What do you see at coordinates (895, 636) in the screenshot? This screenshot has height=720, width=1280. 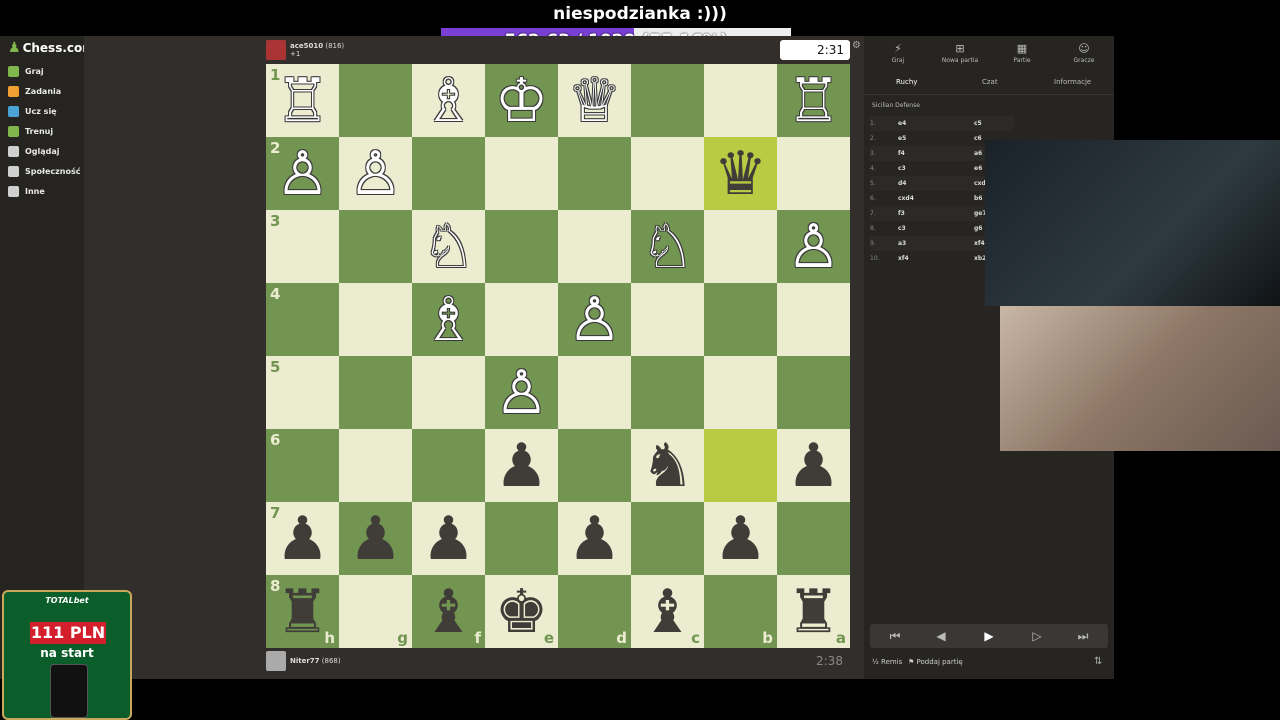 I see `first-move-button: ⏮` at bounding box center [895, 636].